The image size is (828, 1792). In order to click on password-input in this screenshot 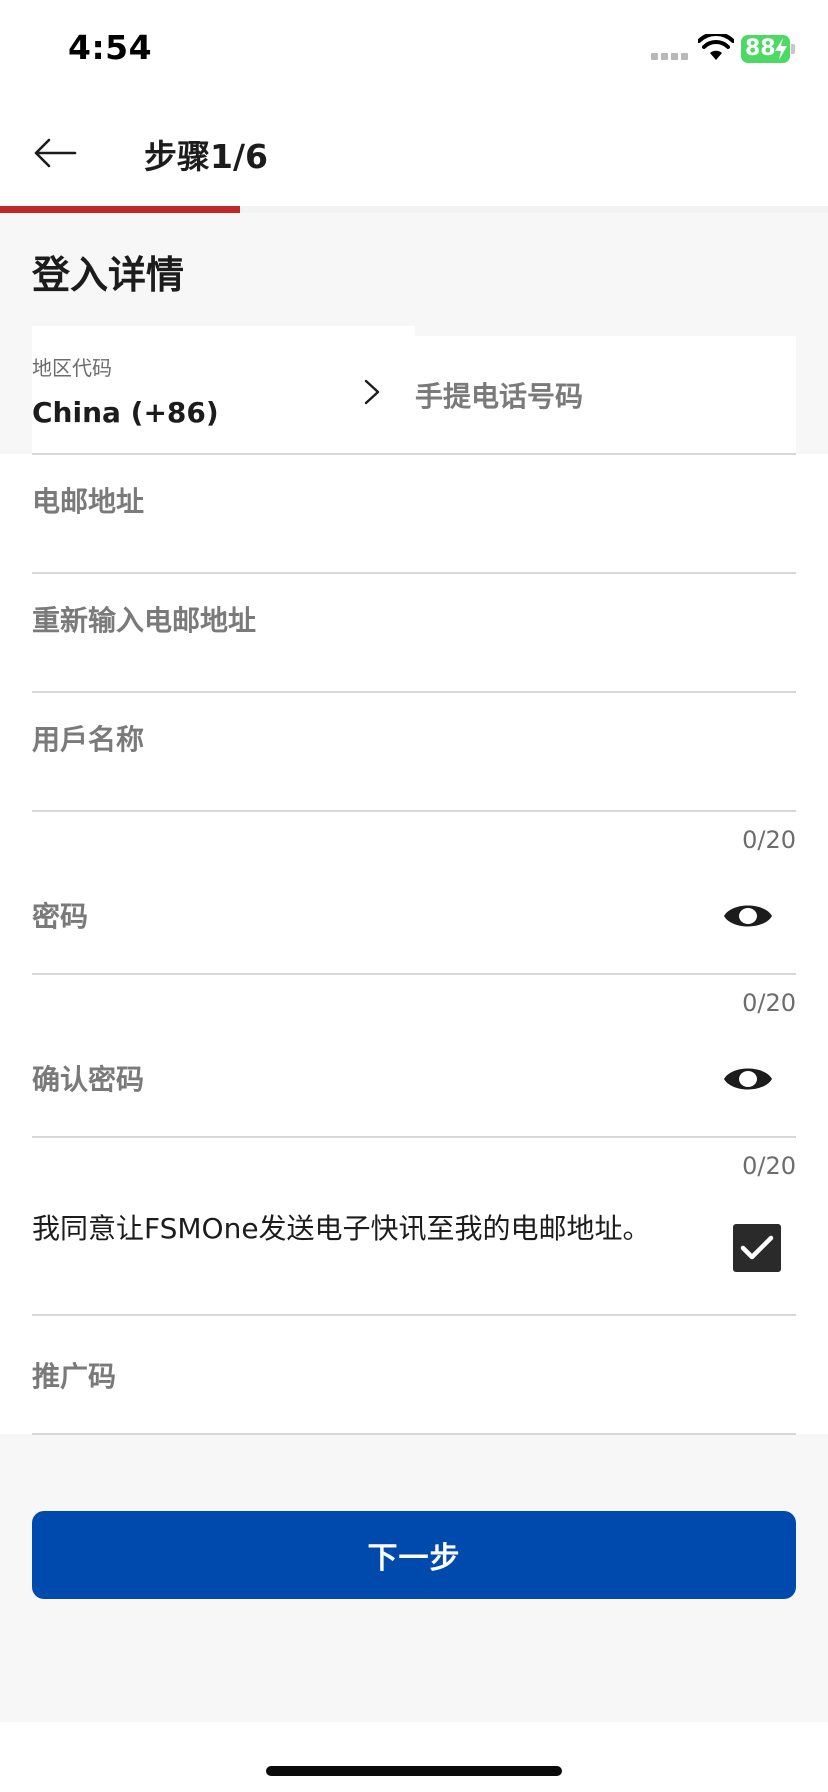, I will do `click(362, 916)`.